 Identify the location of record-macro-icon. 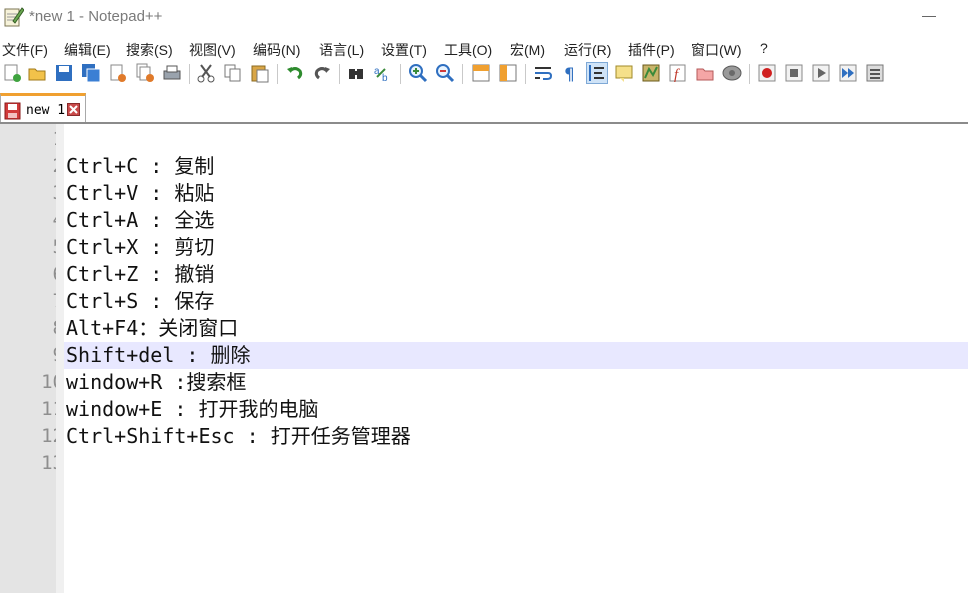
(767, 73).